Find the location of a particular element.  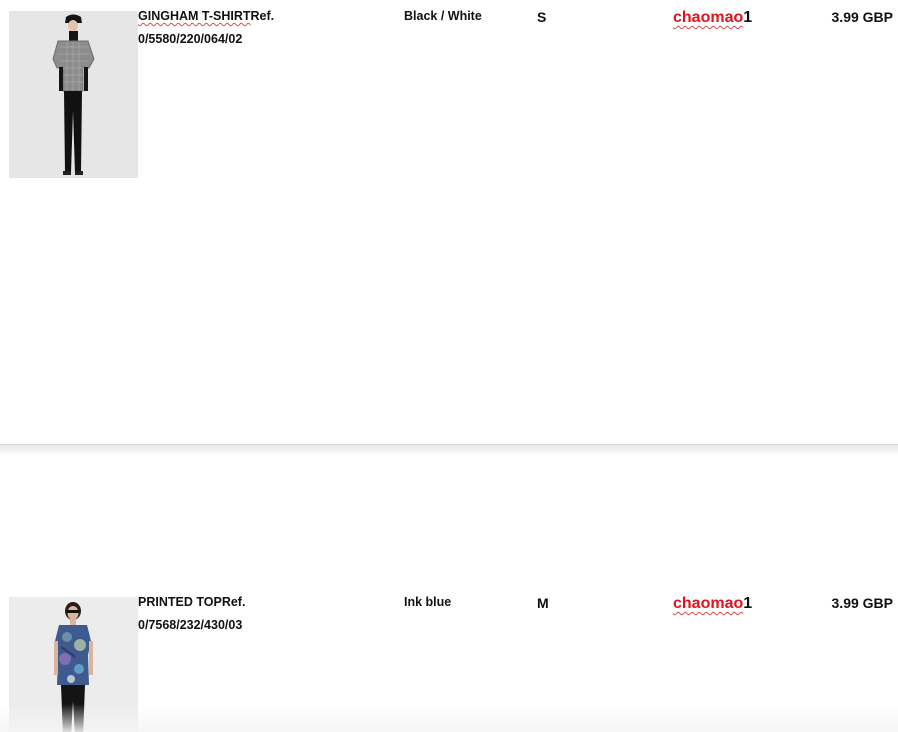

section-divider is located at coordinates (449, 449).